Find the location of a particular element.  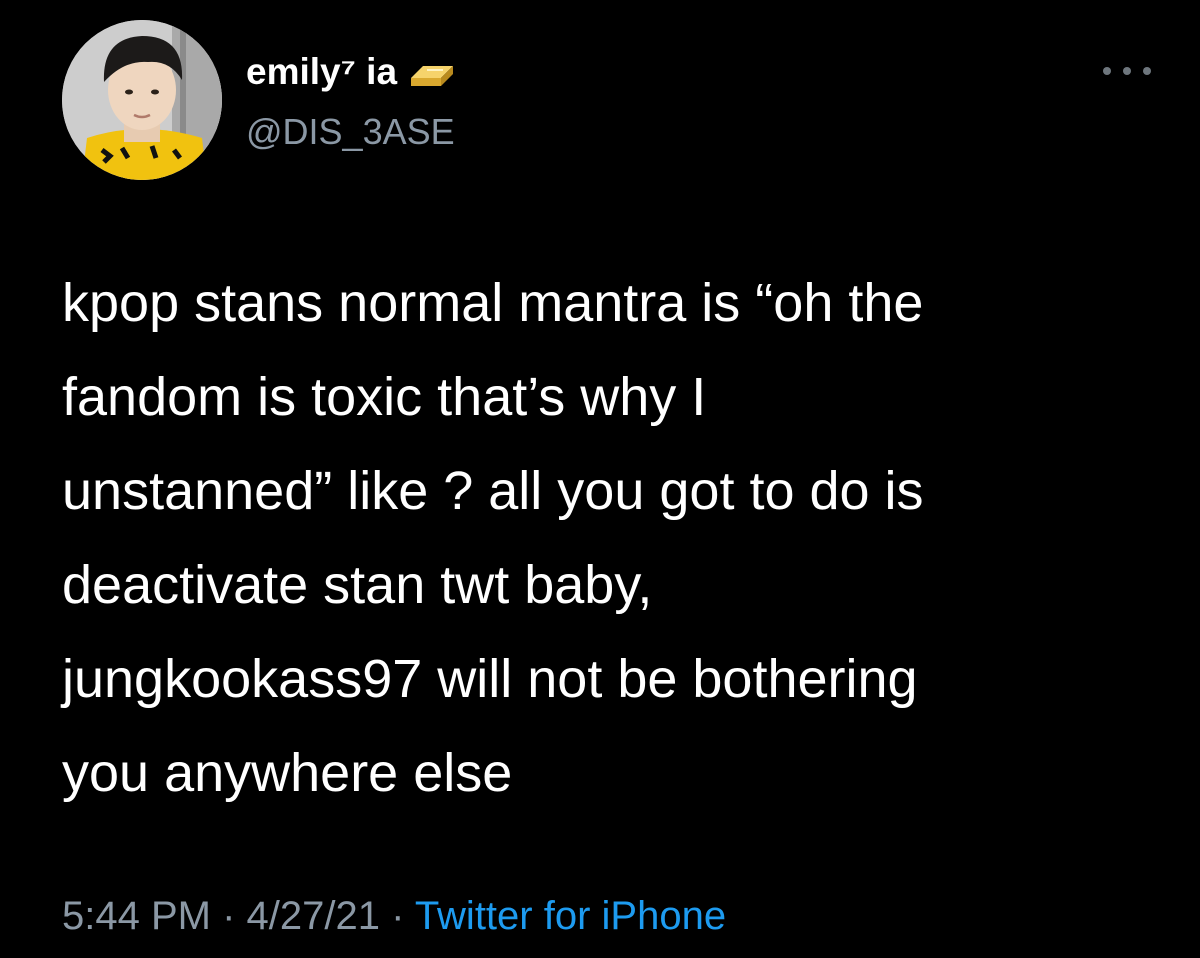

display-name-text: emily⁷ ia is located at coordinates (322, 71).